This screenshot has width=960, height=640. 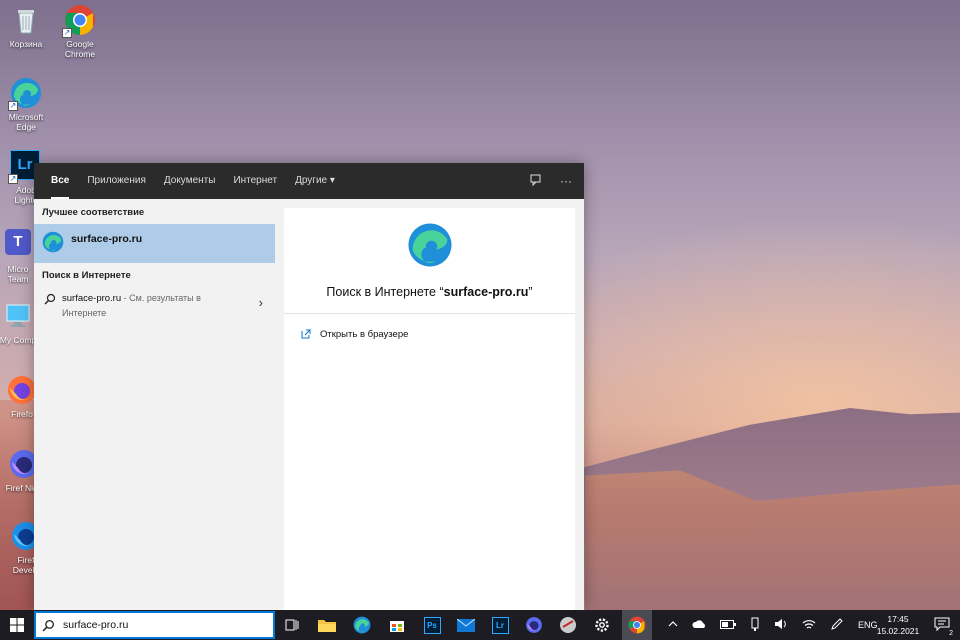 What do you see at coordinates (566, 181) in the screenshot?
I see `more-options-icon: ···` at bounding box center [566, 181].